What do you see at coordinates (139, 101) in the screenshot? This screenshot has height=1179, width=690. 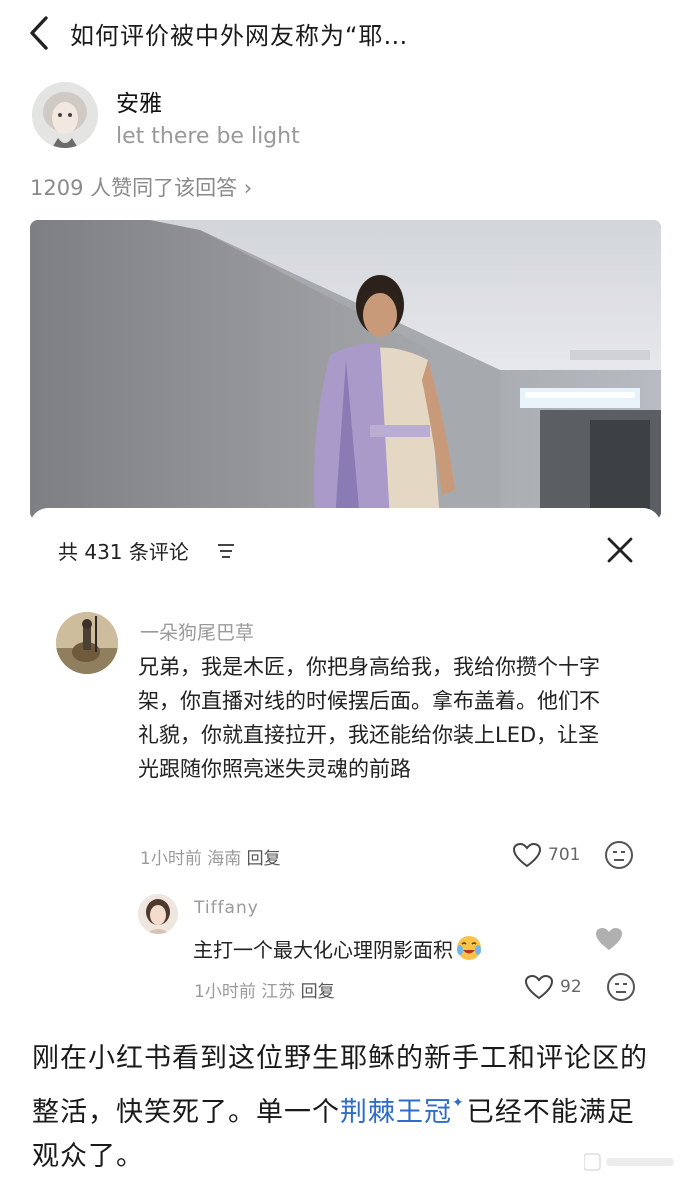 I see `author-name: 安雅` at bounding box center [139, 101].